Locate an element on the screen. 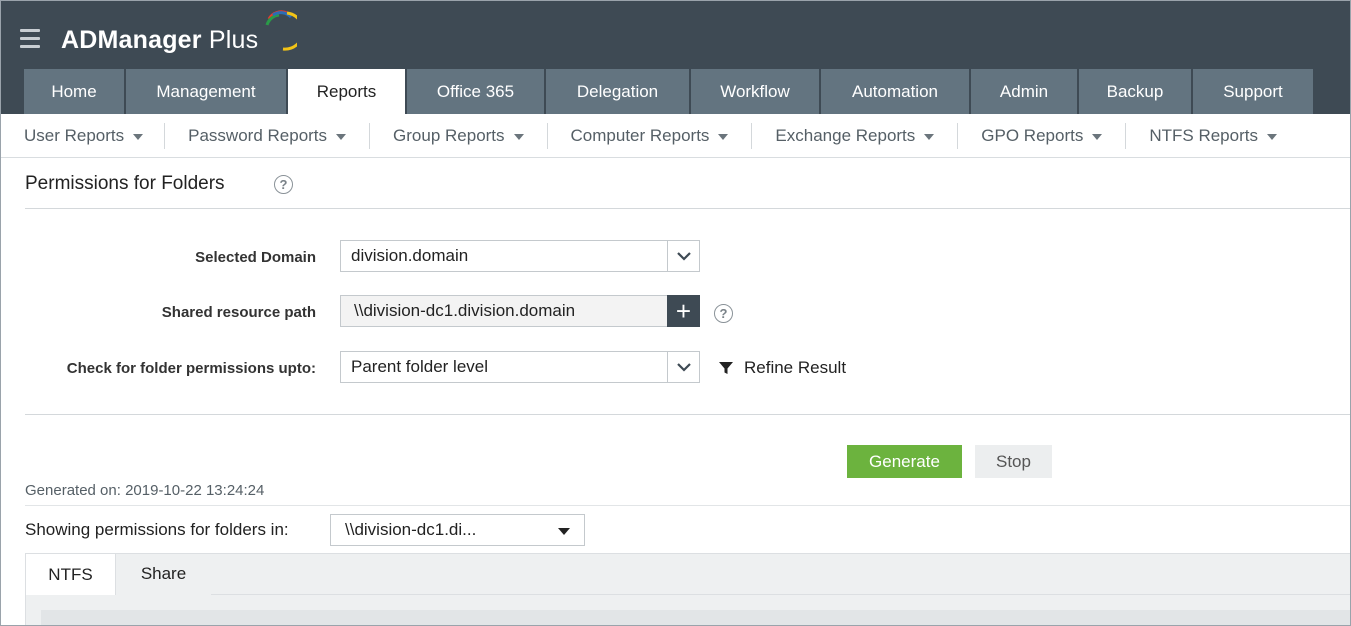  path-help-icon: ? is located at coordinates (723, 313).